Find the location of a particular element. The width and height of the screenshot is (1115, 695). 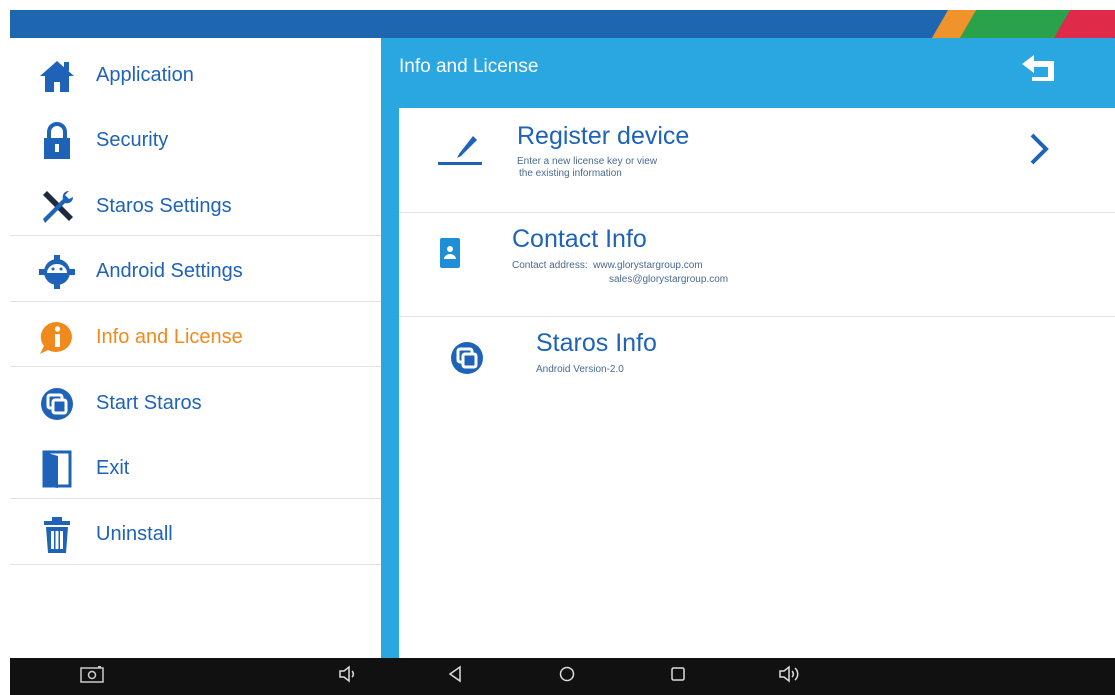

android-icon is located at coordinates (57, 272).